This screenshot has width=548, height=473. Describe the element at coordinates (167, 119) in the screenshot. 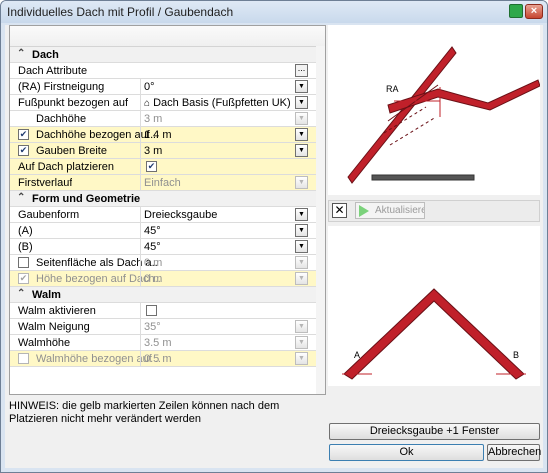

I see `row-dachhoehe: Dachhöhe 3 m ▼` at that location.